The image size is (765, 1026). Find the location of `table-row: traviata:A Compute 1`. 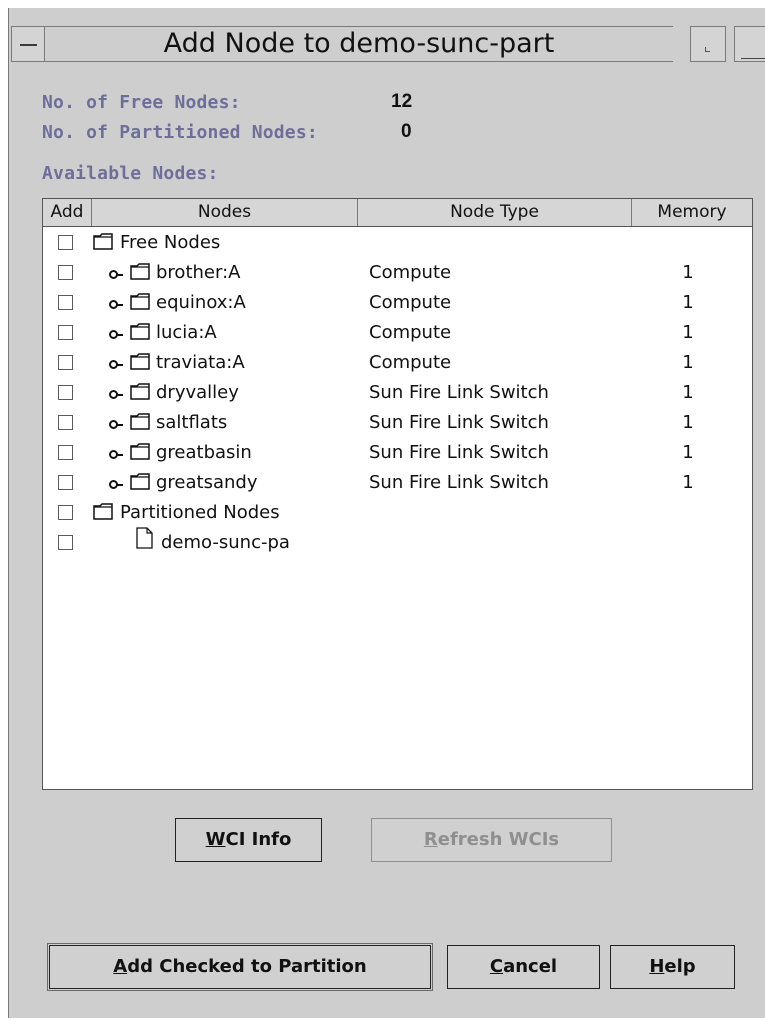

table-row: traviata:A Compute 1 is located at coordinates (397, 365).